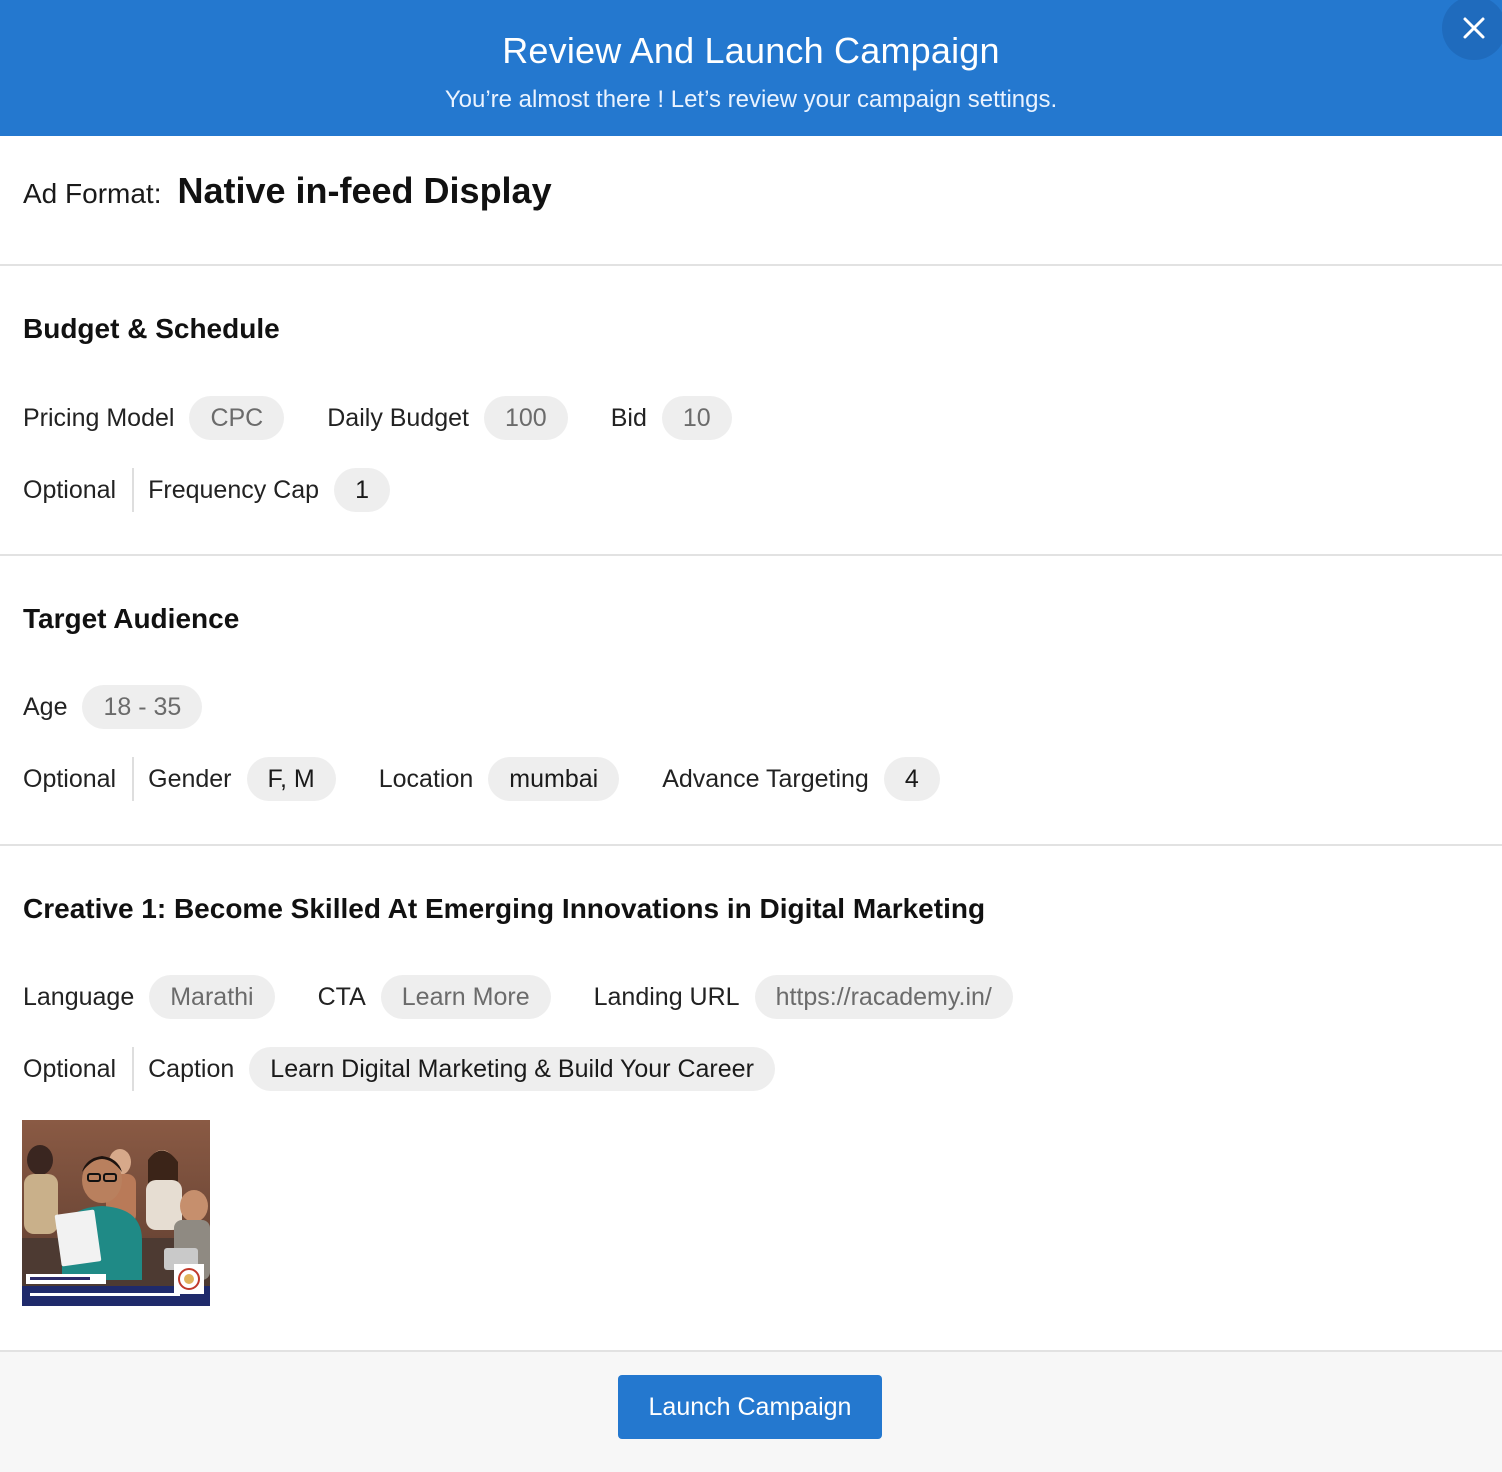  What do you see at coordinates (628, 417) in the screenshot?
I see `bid-label: Bid` at bounding box center [628, 417].